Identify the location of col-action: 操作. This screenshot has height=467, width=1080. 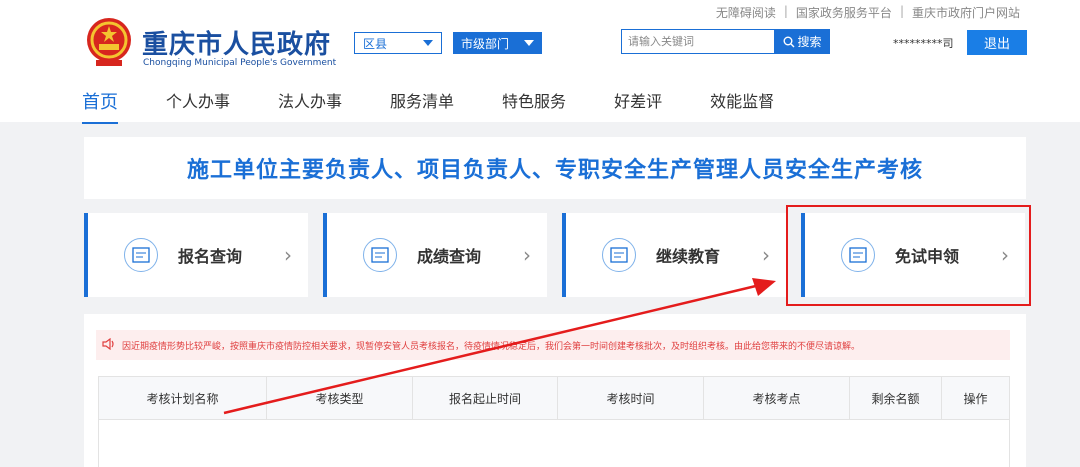
(975, 398).